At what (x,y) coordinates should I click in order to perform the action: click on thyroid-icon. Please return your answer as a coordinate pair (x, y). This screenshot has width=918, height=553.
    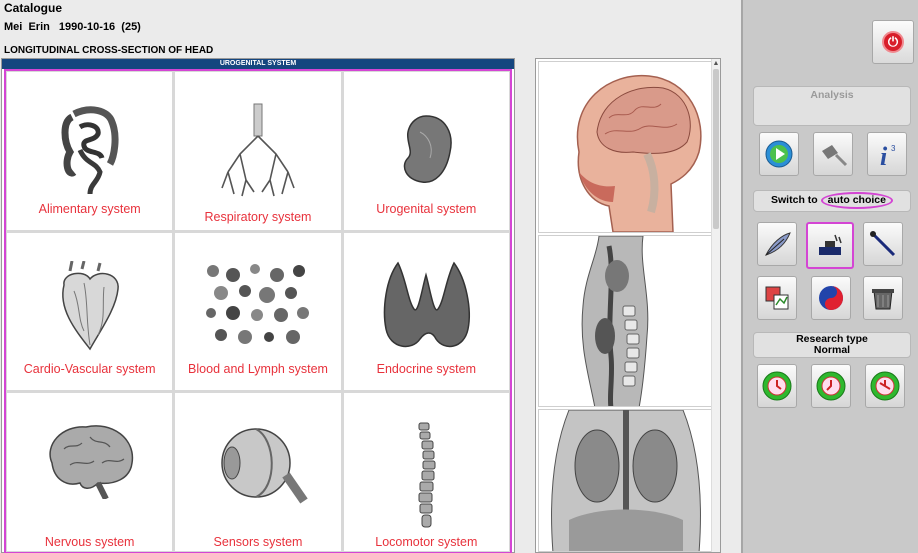
    Looking at the image, I should click on (427, 304).